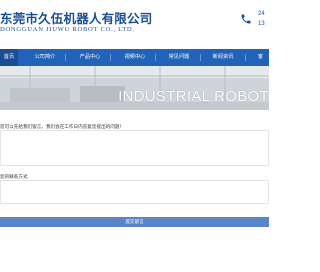  What do you see at coordinates (261, 24) in the screenshot?
I see `phone-number-line2: 13` at bounding box center [261, 24].